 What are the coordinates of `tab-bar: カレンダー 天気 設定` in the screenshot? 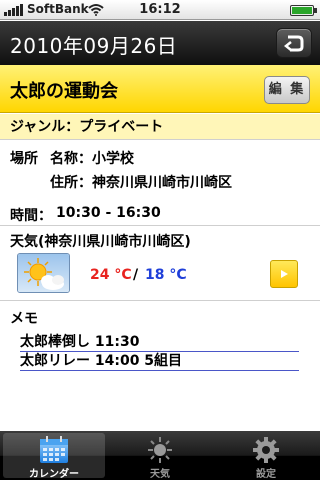 It's located at (160, 455).